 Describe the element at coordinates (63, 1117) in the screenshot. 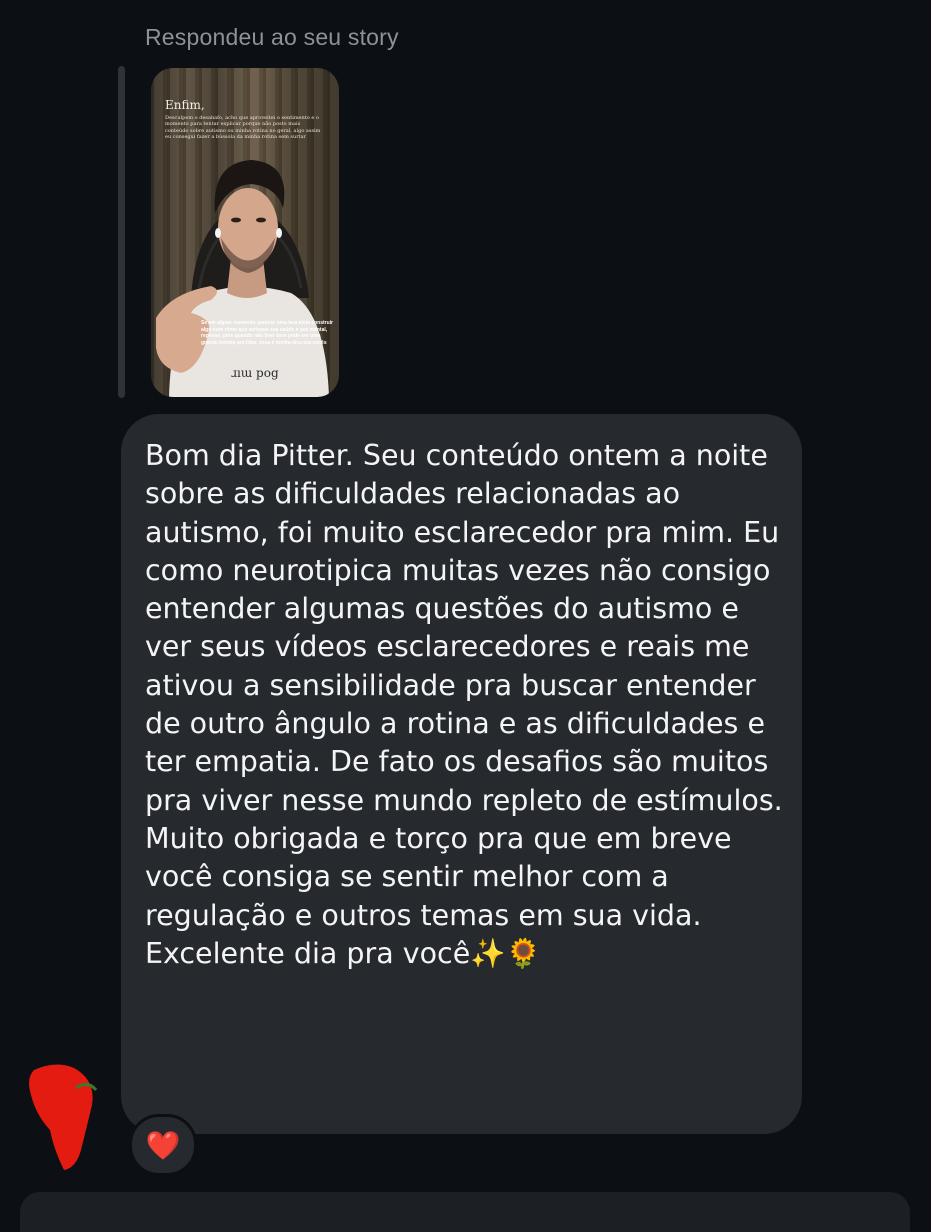

I see `redacted-avatar` at that location.